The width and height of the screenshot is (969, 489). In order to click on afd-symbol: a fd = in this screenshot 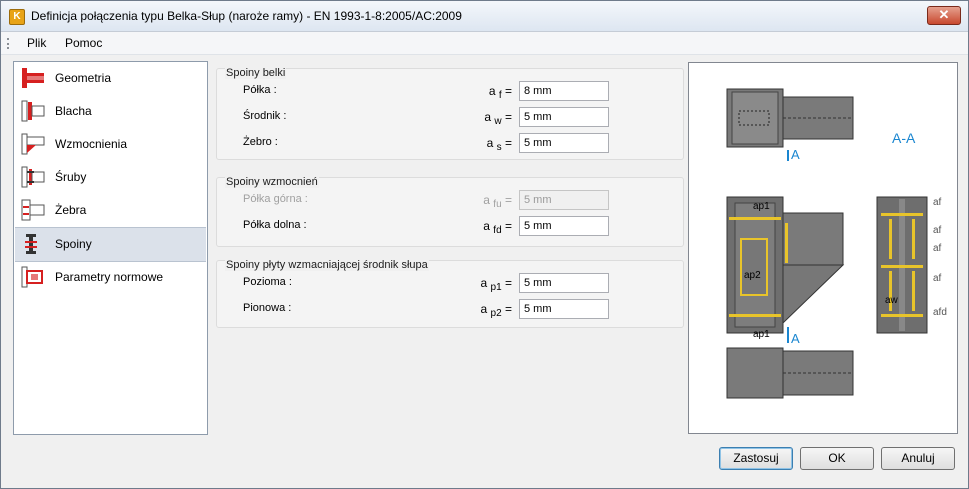, I will do `click(497, 227)`.